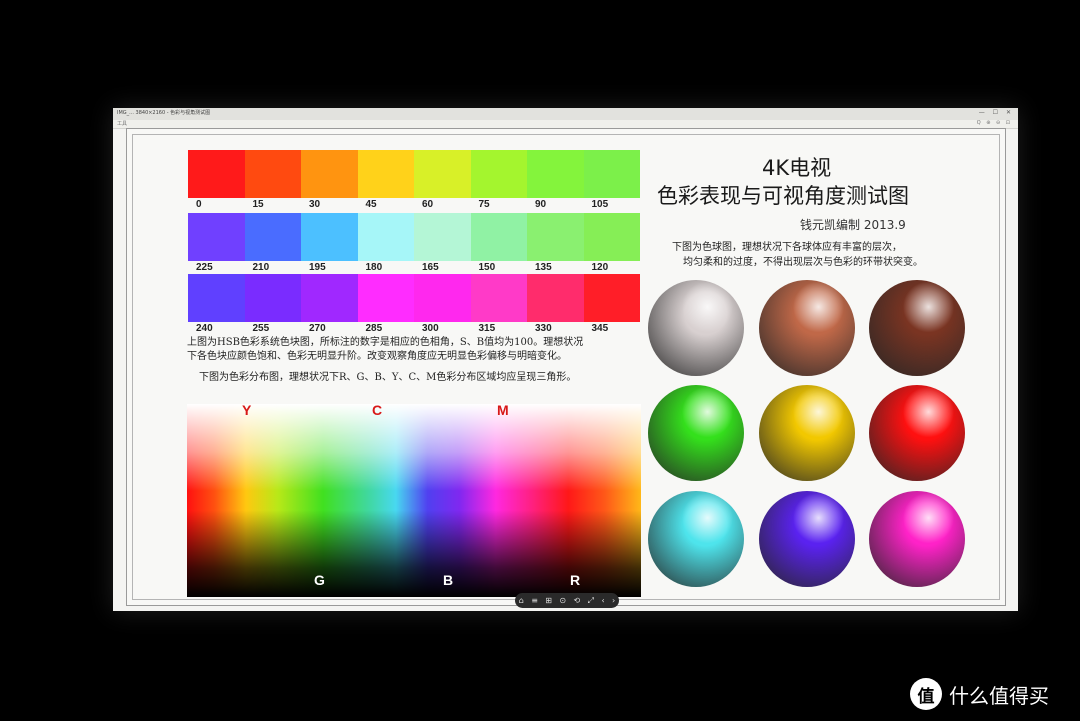  I want to click on gamut-label-green: G, so click(319, 580).